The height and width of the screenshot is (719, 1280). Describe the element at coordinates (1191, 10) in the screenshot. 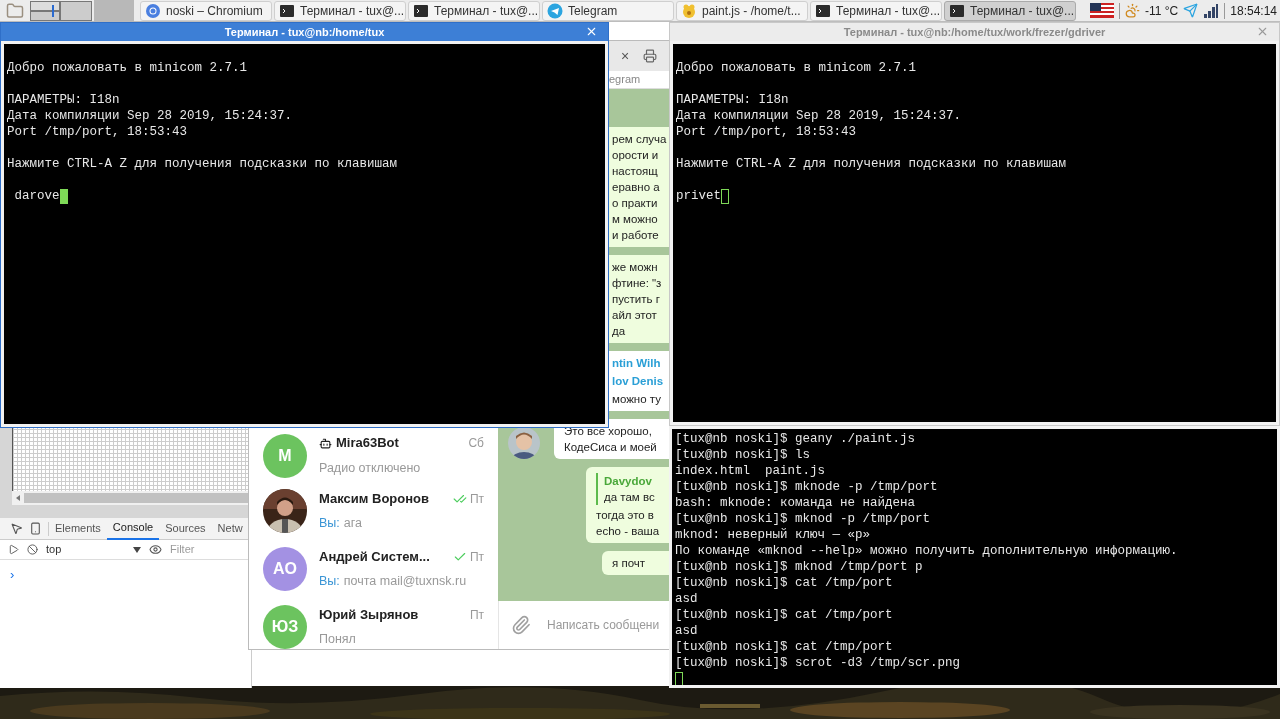

I see `telegram-tray-icon` at that location.